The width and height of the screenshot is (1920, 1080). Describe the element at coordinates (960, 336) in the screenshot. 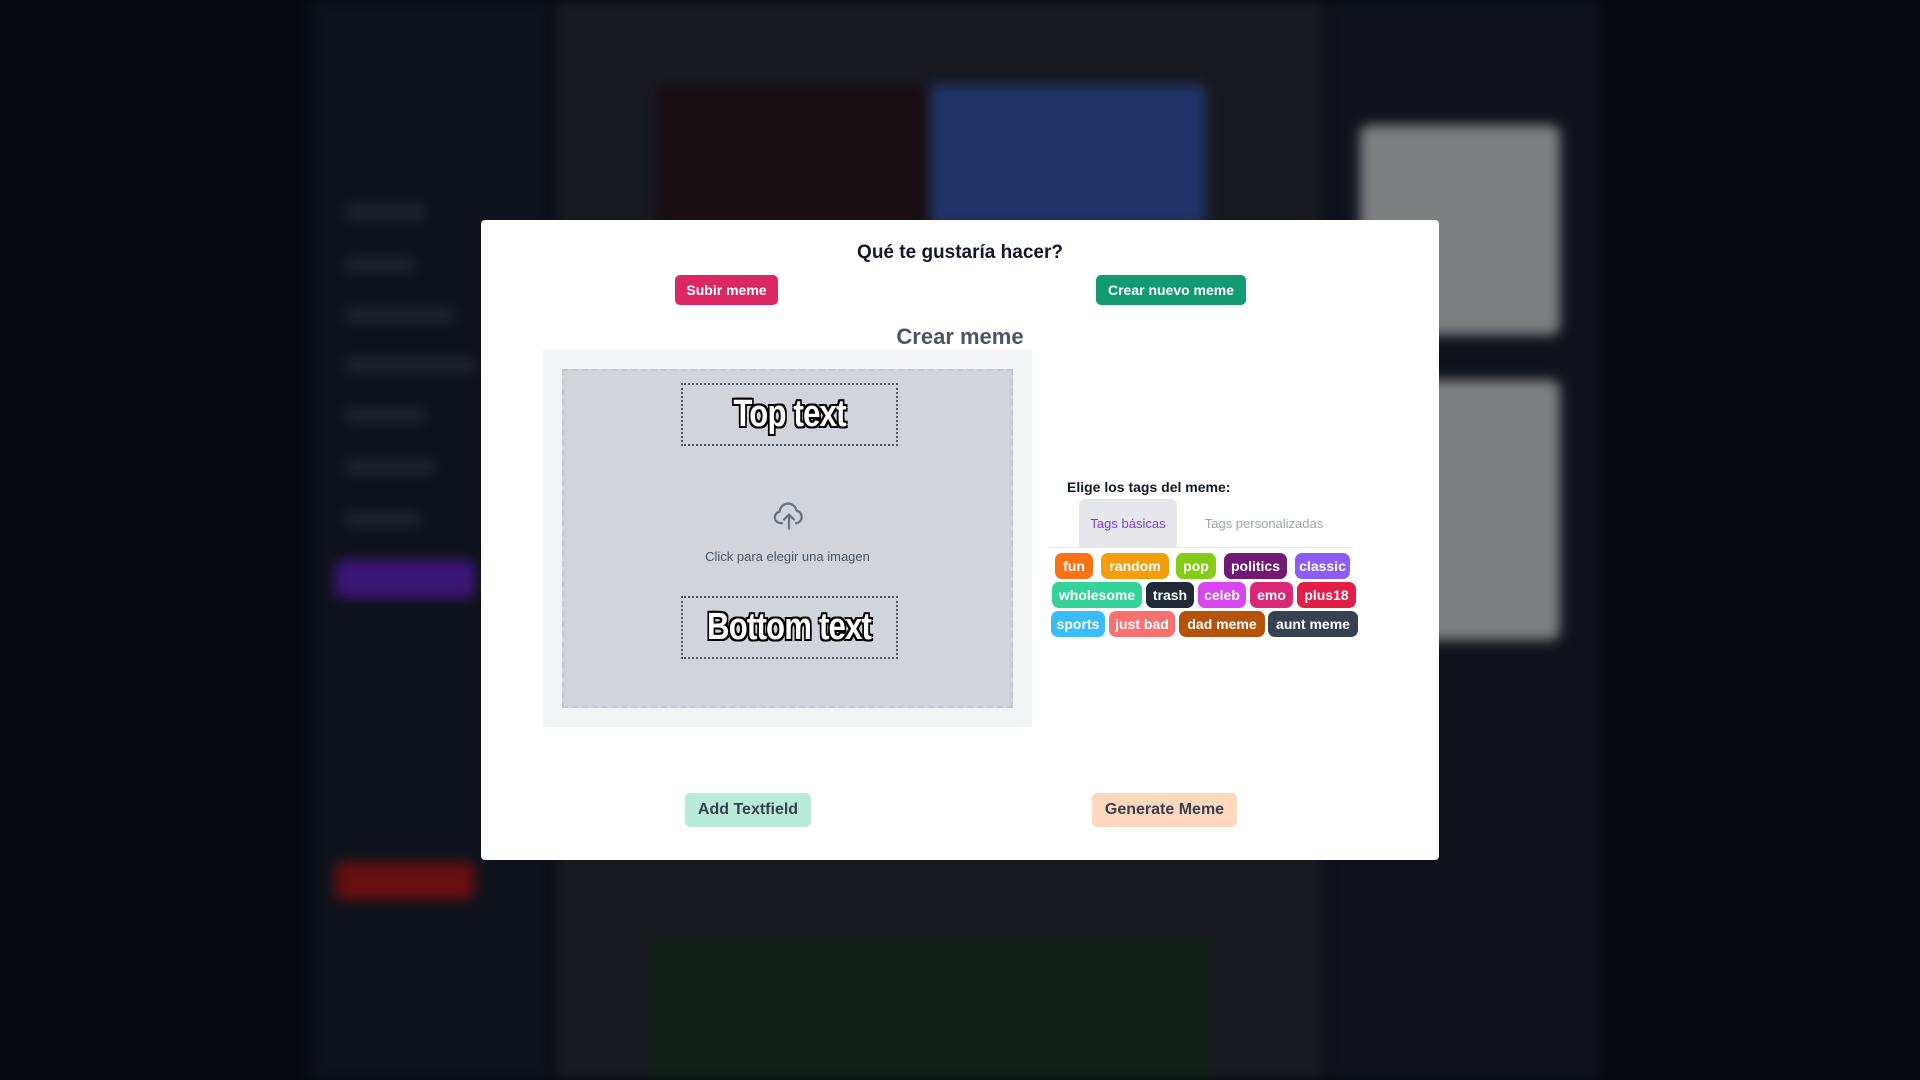

I see `section-title: Crear meme` at that location.